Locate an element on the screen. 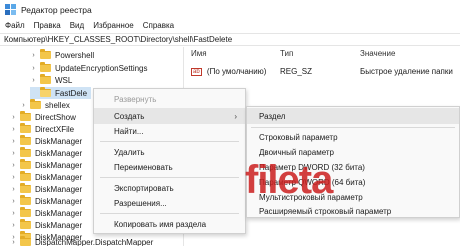  submenu-item-key: Раздел is located at coordinates (353, 116).